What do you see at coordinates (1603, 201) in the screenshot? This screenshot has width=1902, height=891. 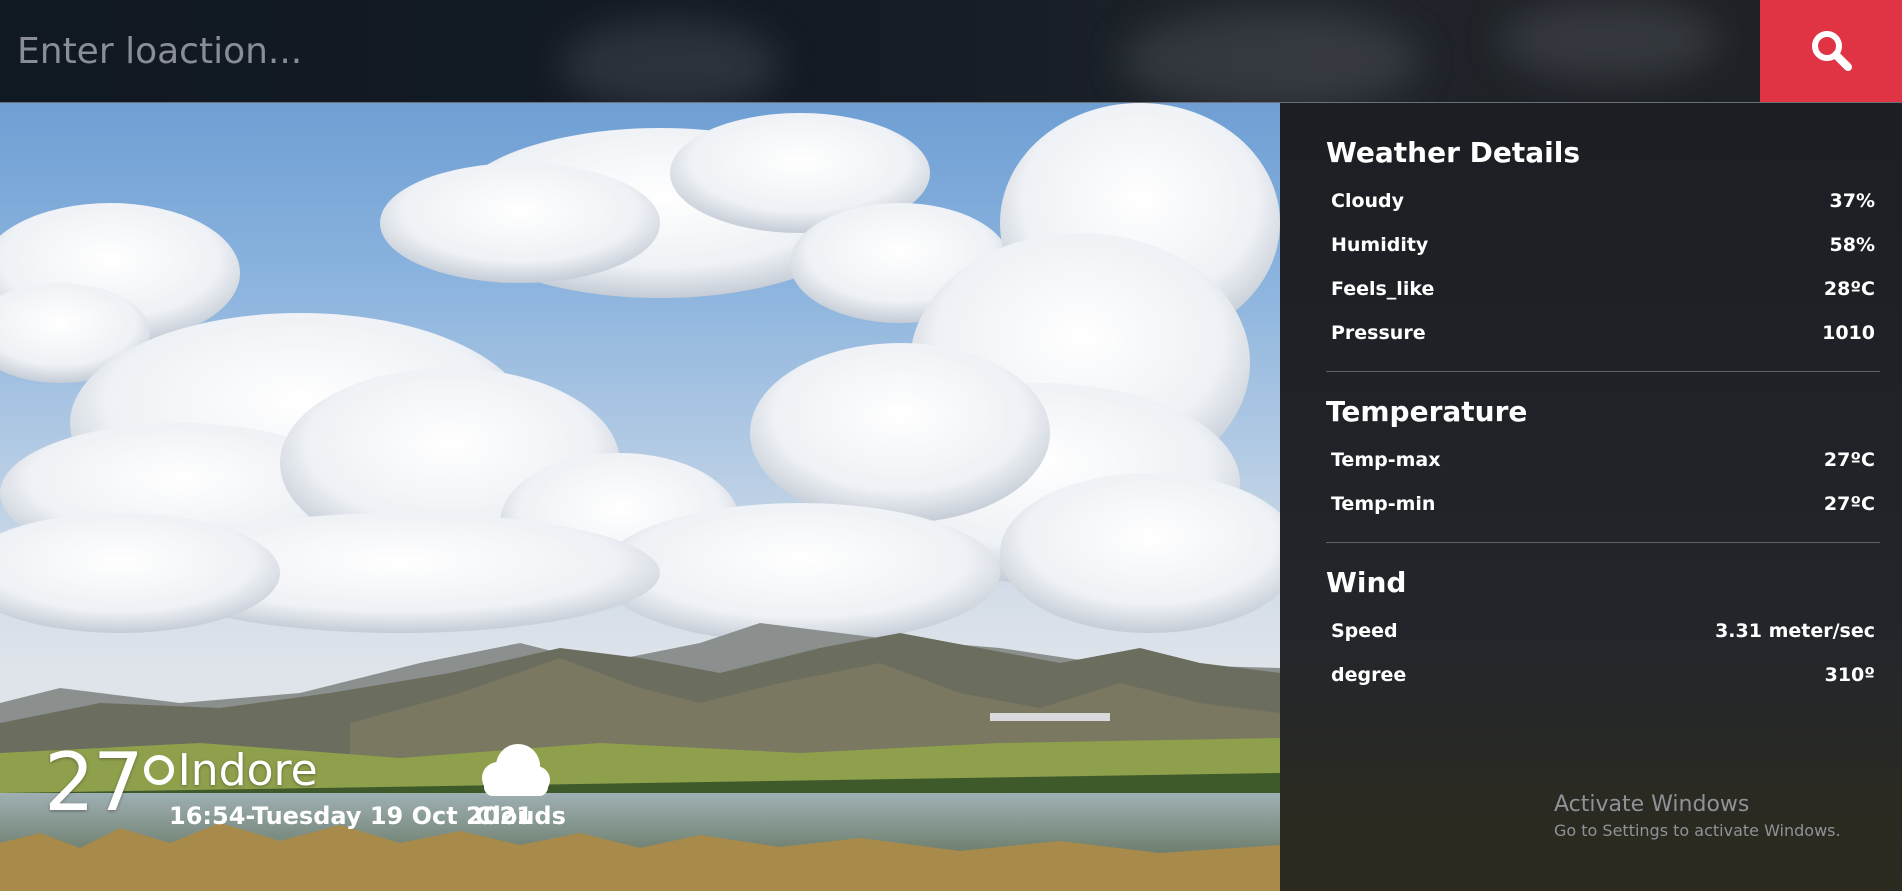 I see `detail-row-cloudy: Cloudy 37%` at bounding box center [1603, 201].